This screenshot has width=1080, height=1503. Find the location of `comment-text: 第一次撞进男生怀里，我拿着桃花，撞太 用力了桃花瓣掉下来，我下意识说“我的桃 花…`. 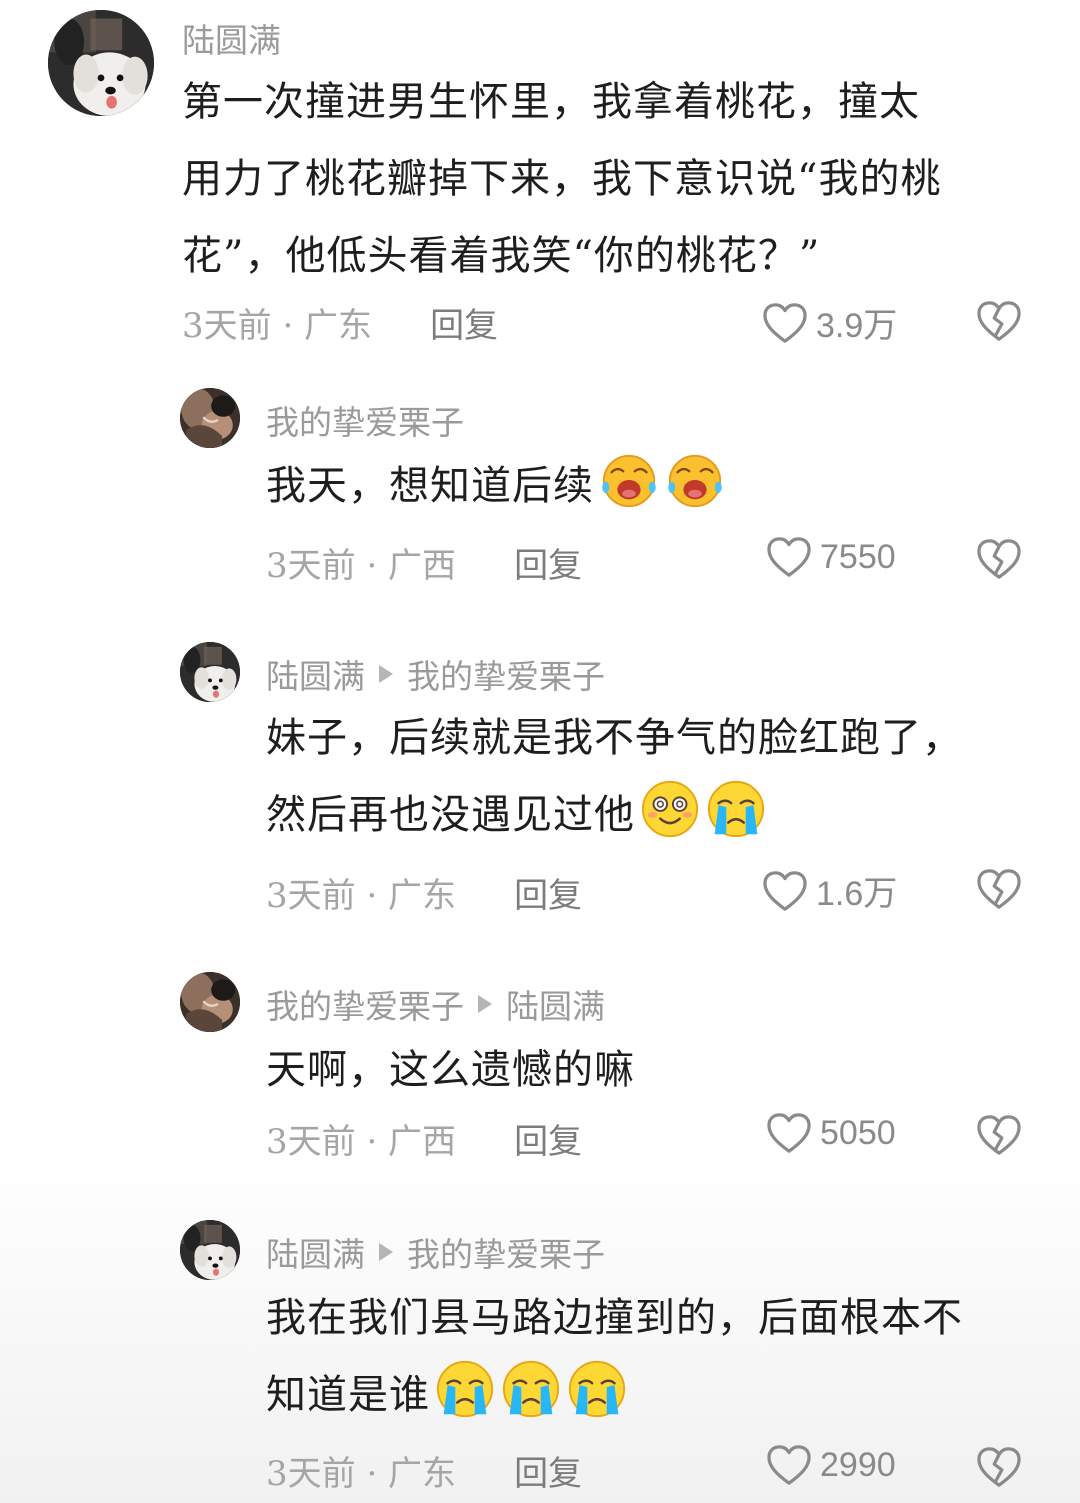

comment-text: 第一次撞进男生怀里，我拿着桃花，撞太 用力了桃花瓣掉下来，我下意识说“我的桃 花… is located at coordinates (561, 179).